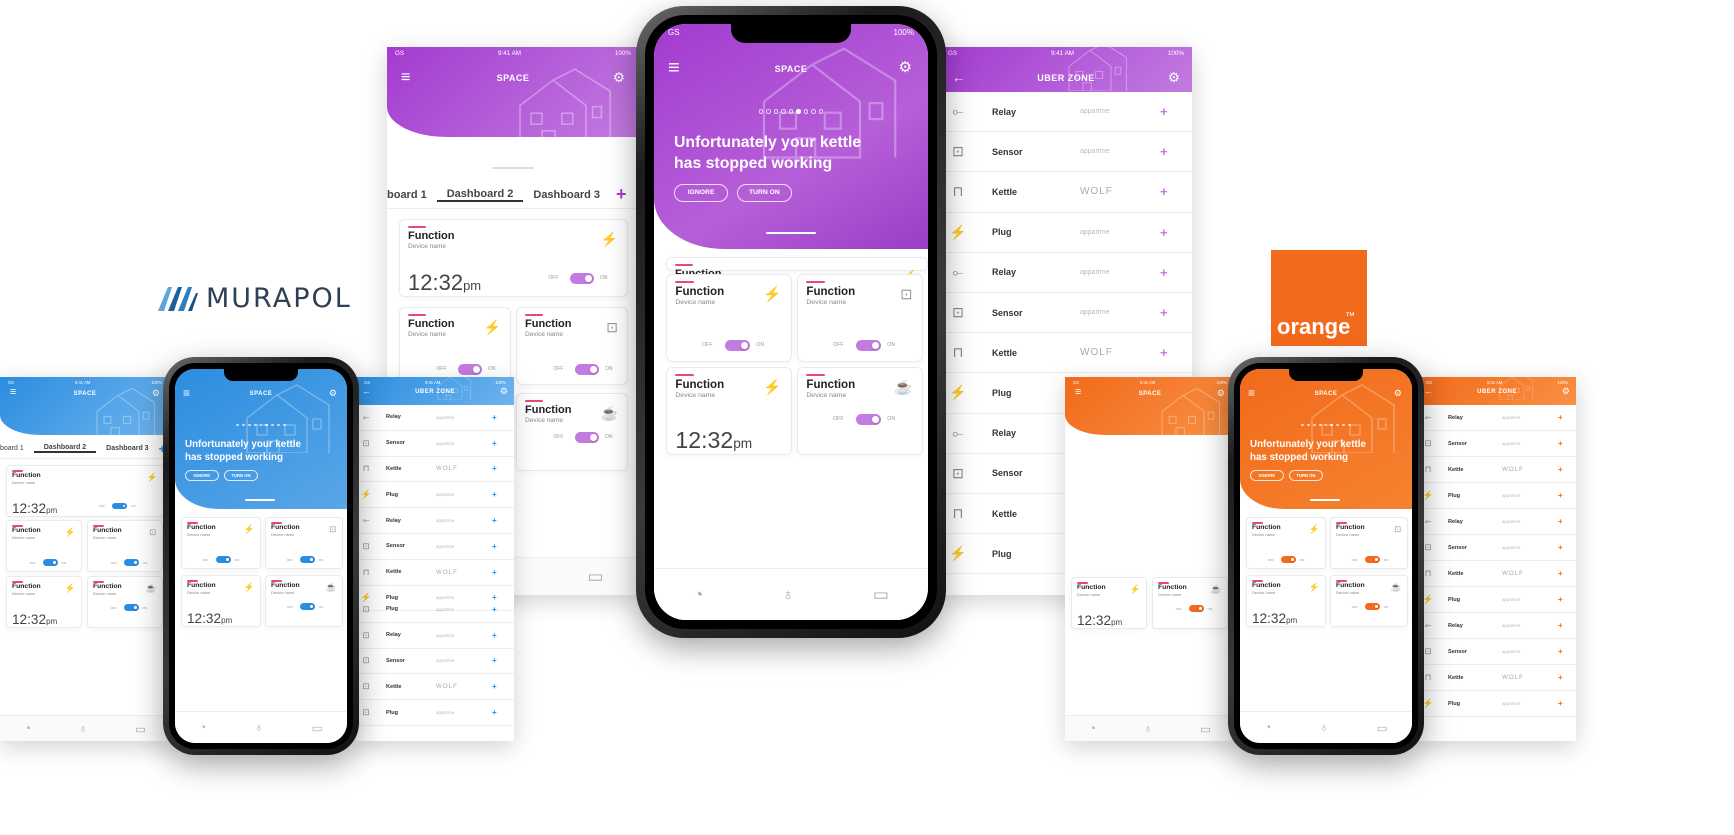 This screenshot has width=1734, height=835. Describe the element at coordinates (729, 318) in the screenshot. I see `device-card: Function Device name ⚡ OFF ON` at that location.